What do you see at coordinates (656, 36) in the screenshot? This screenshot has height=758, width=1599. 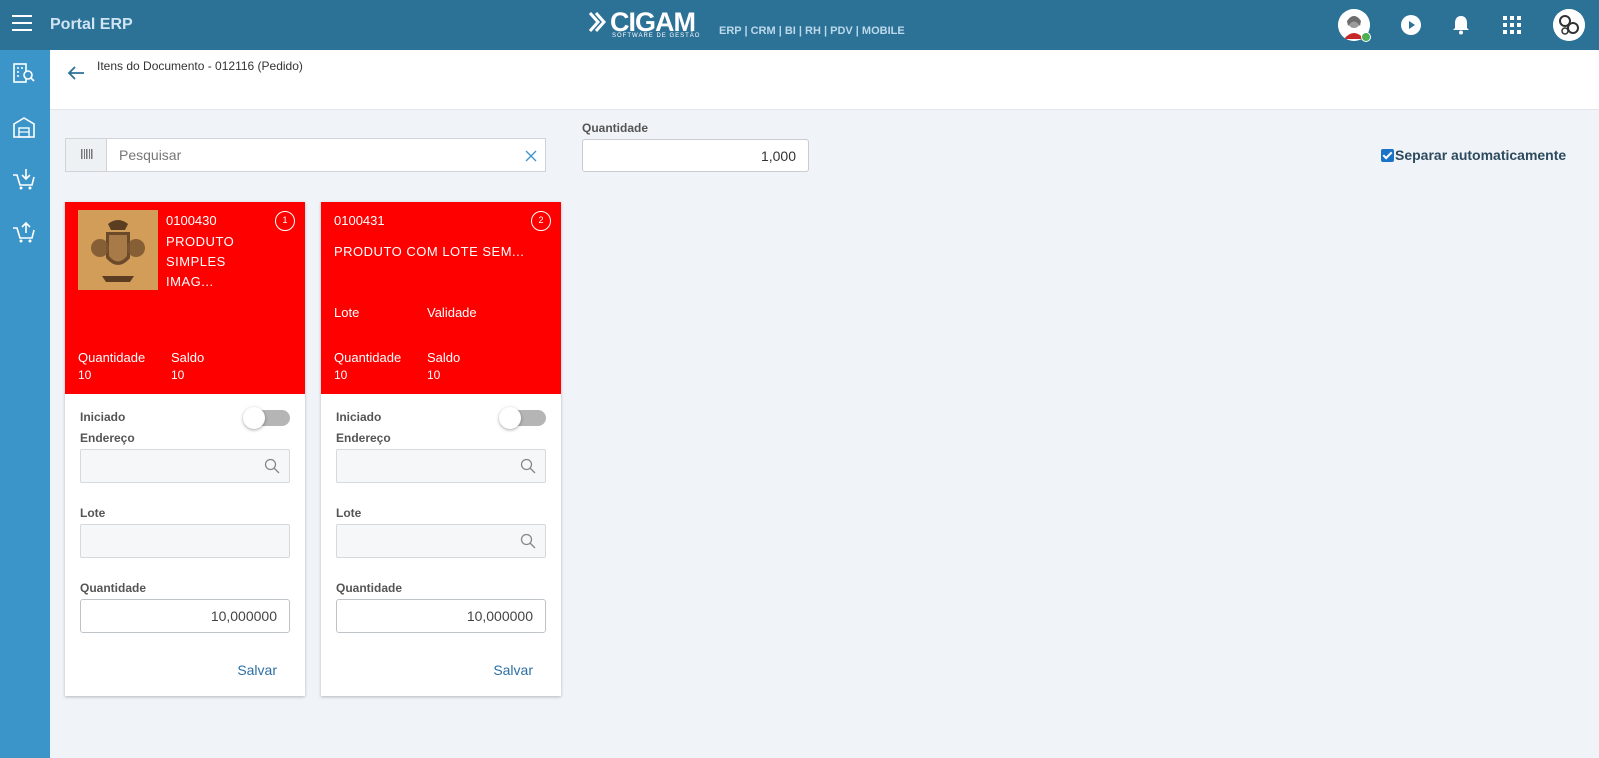 I see `logo-subtext: SOFTWARE DE GESTÃO` at bounding box center [656, 36].